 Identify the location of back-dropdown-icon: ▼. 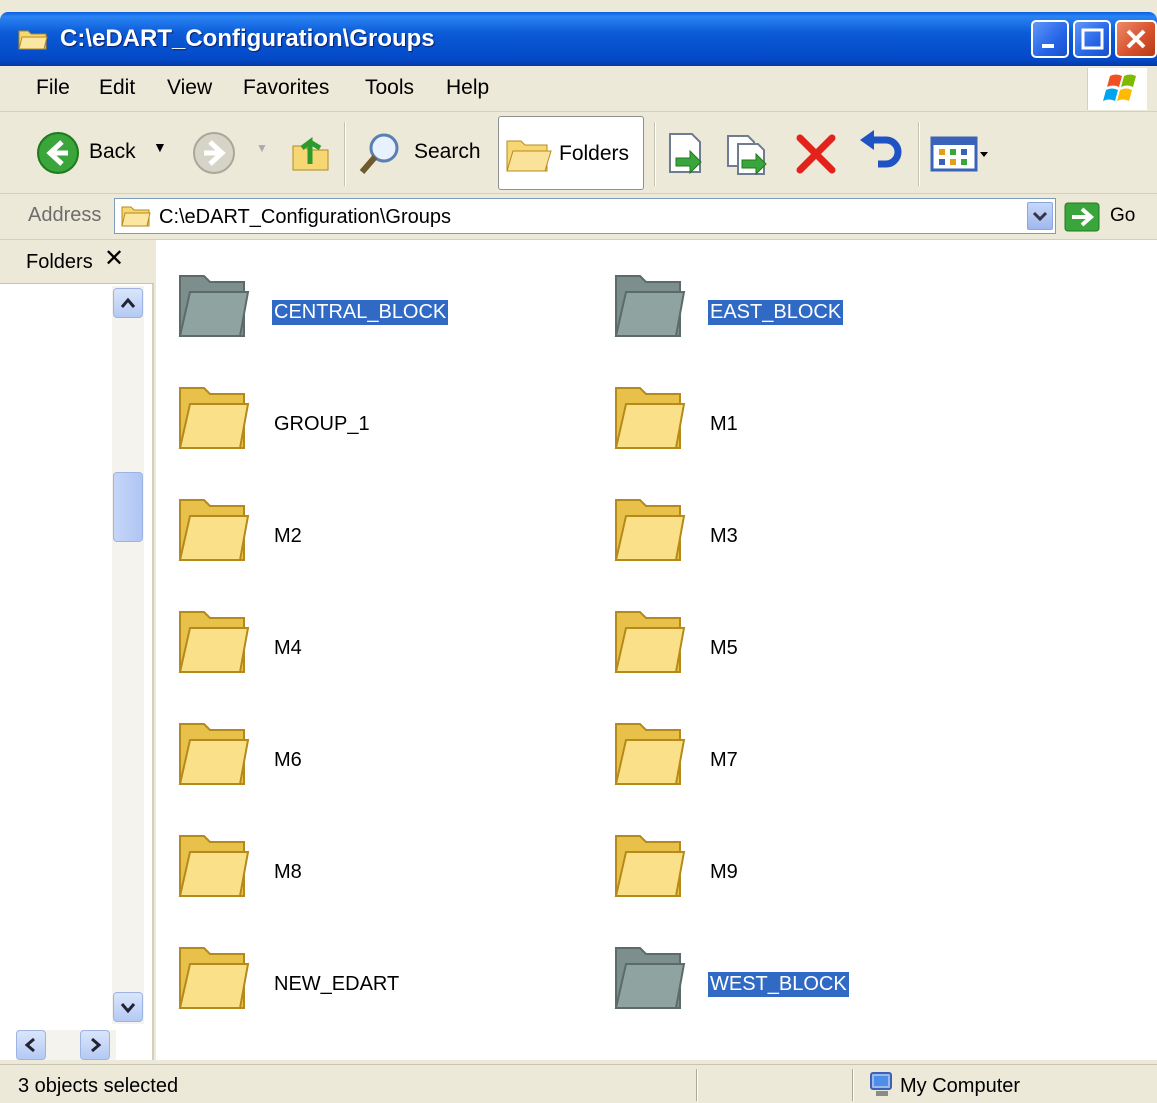
(160, 147).